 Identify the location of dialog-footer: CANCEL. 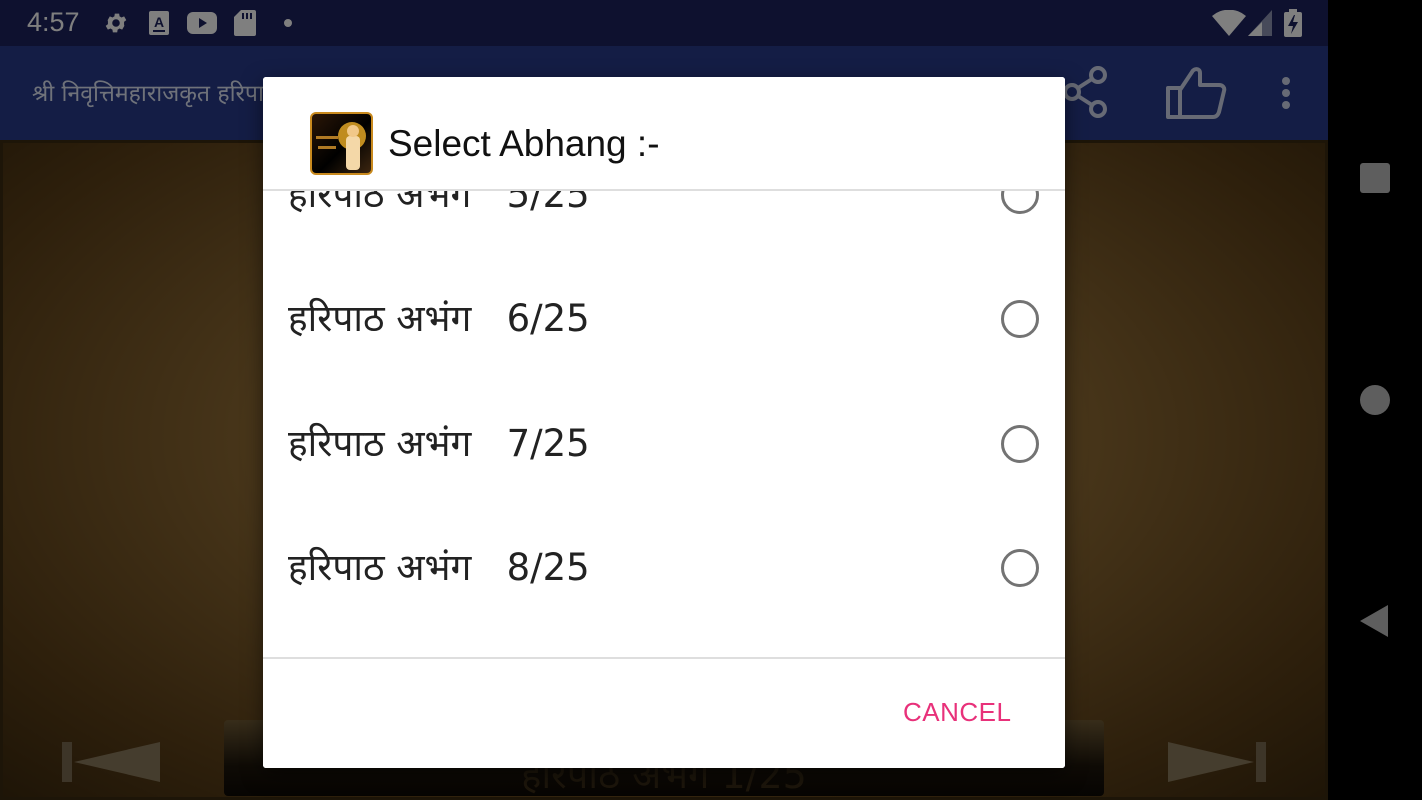
(664, 712).